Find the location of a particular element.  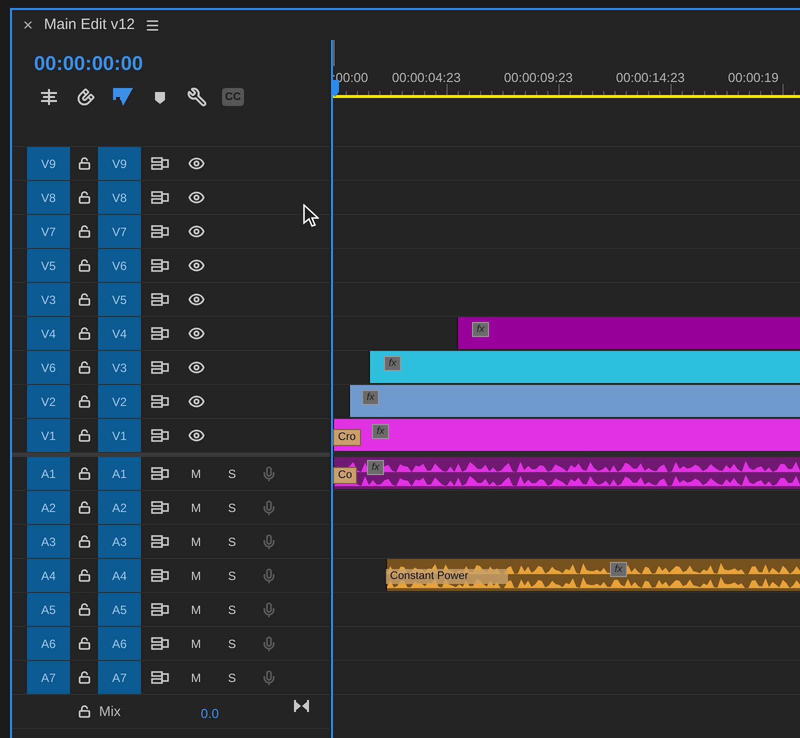

mix-value: 0.0 is located at coordinates (209, 714).